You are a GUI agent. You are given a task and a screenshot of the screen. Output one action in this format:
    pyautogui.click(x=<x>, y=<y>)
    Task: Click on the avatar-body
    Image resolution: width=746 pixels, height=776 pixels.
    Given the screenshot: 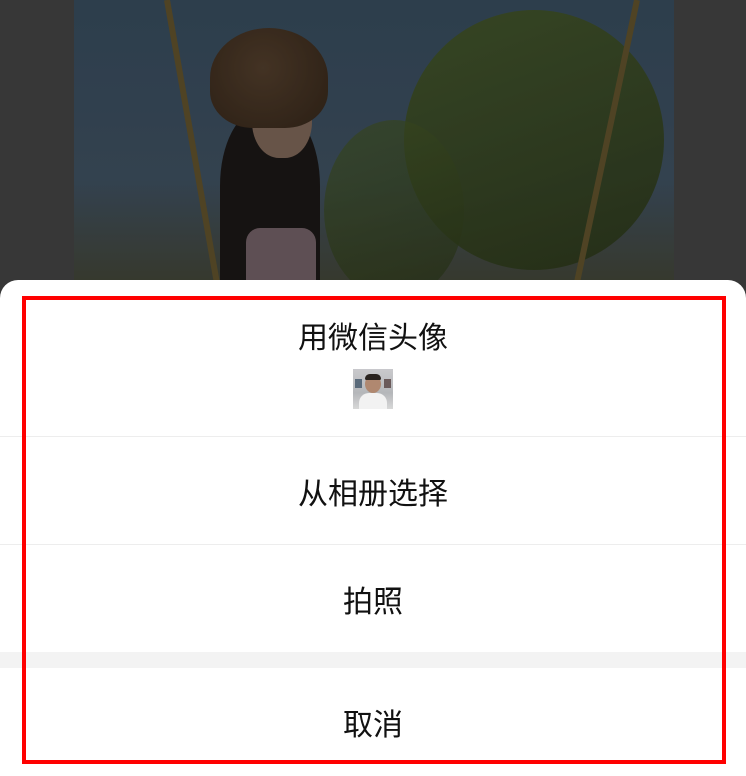 What is the action you would take?
    pyautogui.click(x=373, y=401)
    